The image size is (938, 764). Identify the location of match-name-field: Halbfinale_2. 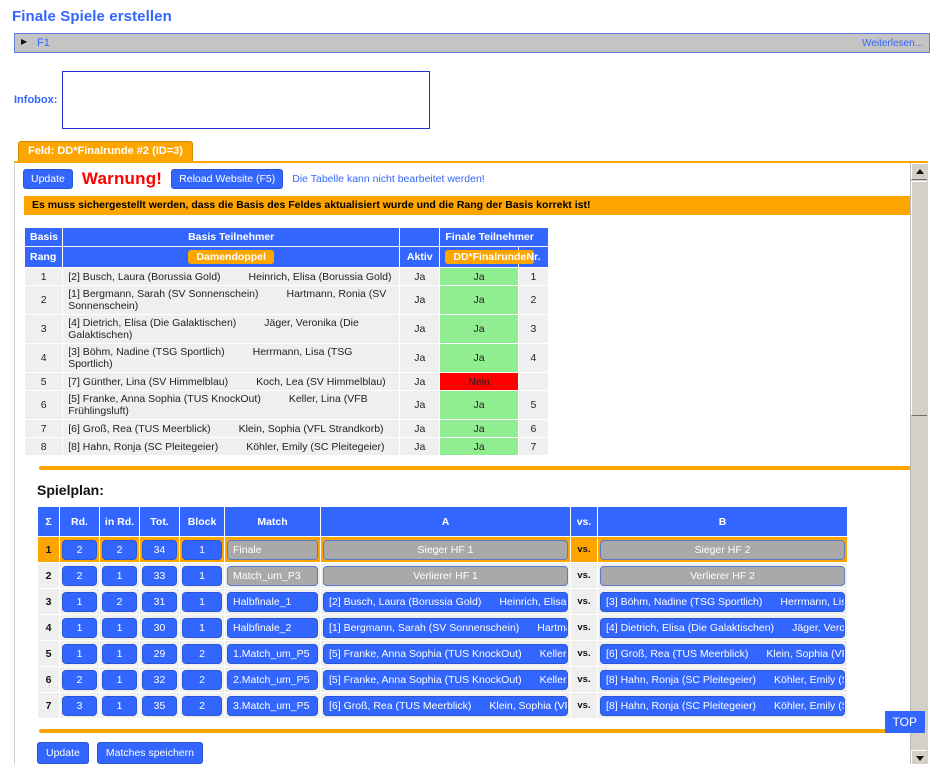
(272, 627).